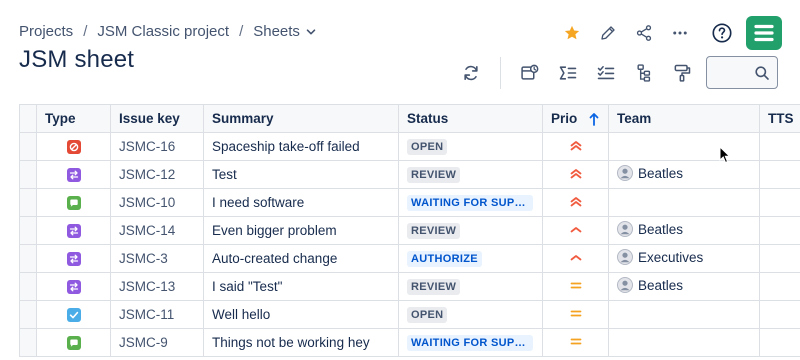 The image size is (800, 360). I want to click on issue-key-cell: JSMC-13, so click(157, 286).